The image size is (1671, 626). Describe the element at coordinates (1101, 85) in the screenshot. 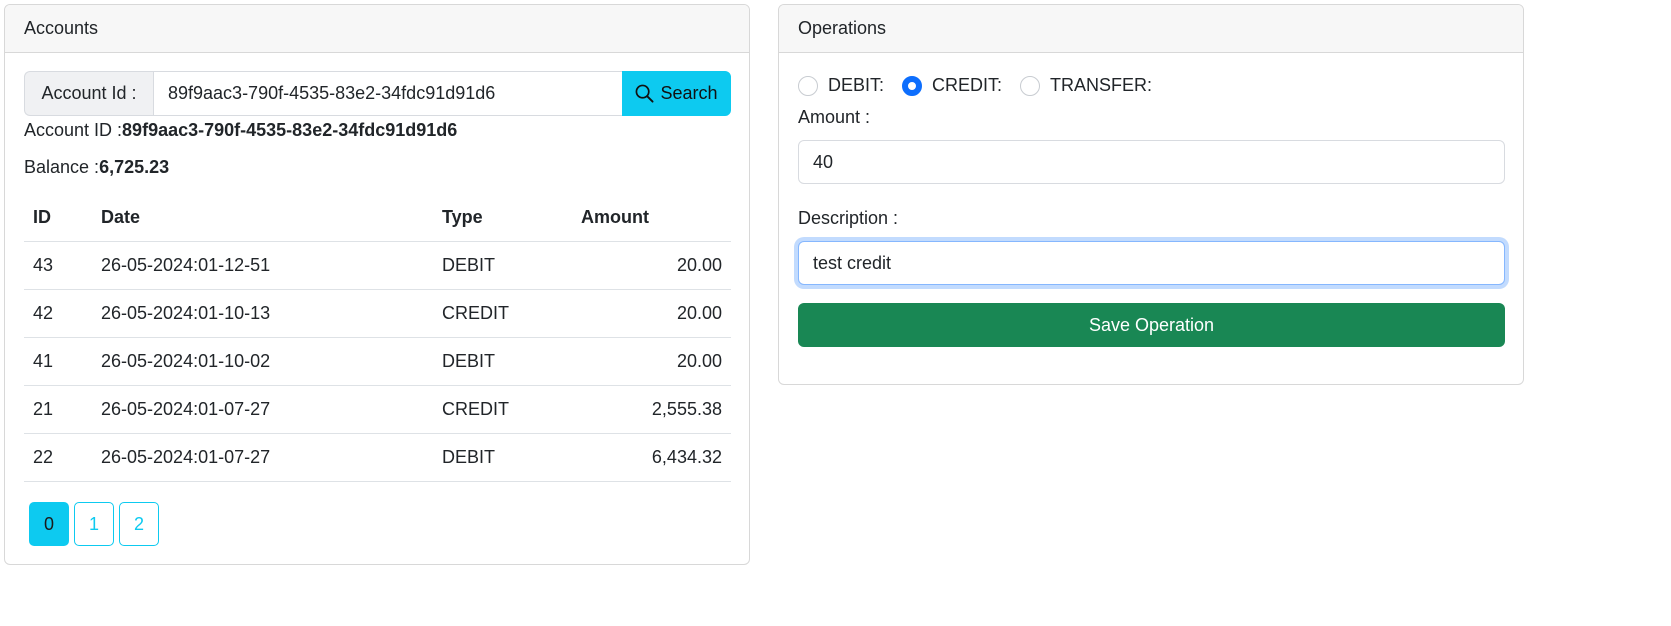

I see `radio-transfer-label: TRANSFER:` at that location.